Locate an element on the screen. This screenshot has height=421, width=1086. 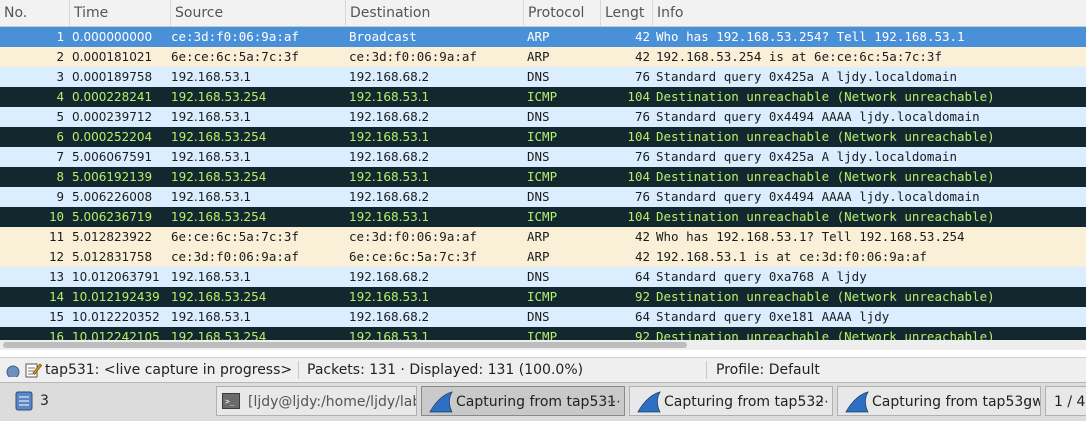
column-header-destination: Destination is located at coordinates (435, 13).